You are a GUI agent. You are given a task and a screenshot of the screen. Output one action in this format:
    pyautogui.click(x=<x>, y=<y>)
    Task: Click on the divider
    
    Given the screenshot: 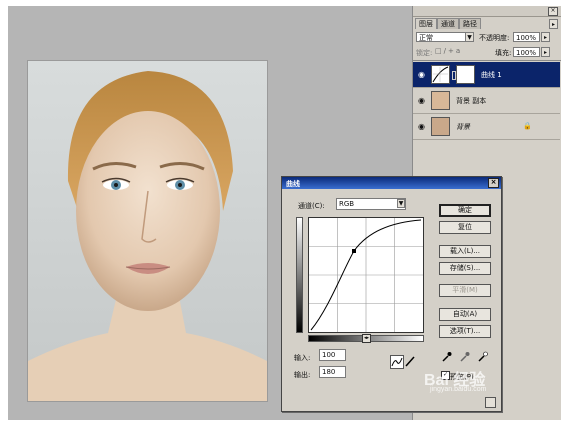 What is the action you would take?
    pyautogui.click(x=487, y=60)
    